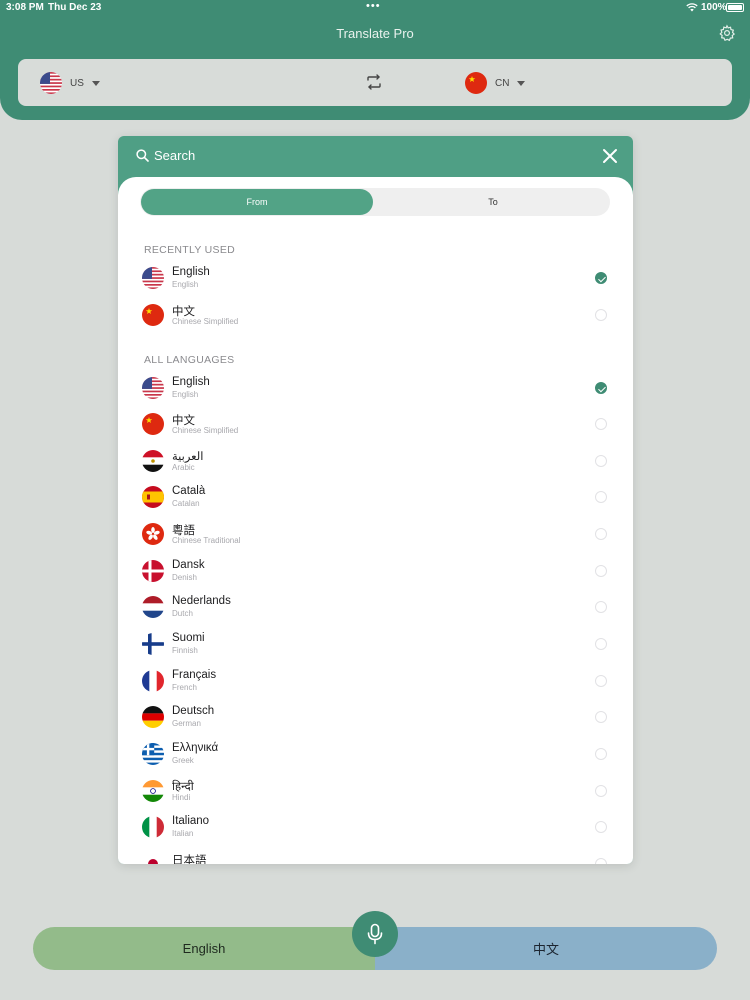  What do you see at coordinates (377, 856) in the screenshot?
I see `language-row: 日本語` at bounding box center [377, 856].